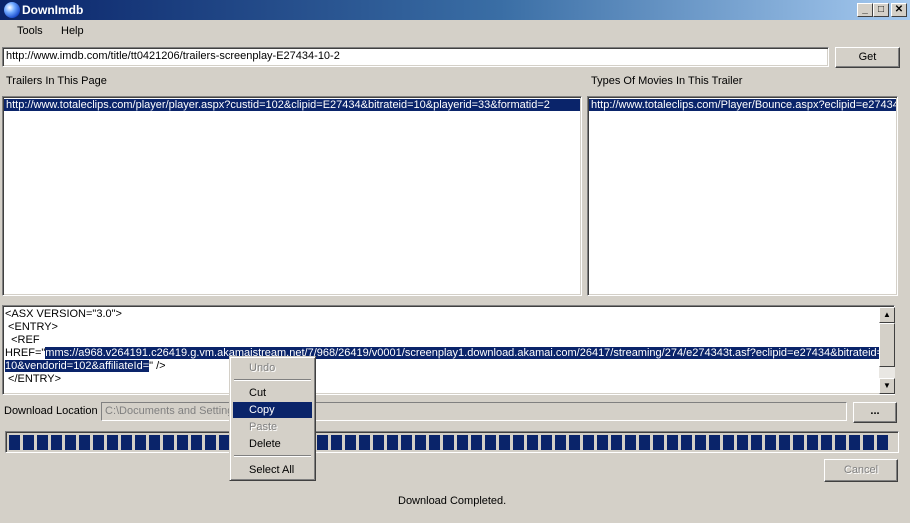 This screenshot has height=523, width=910. I want to click on get-button: Get, so click(867, 57).